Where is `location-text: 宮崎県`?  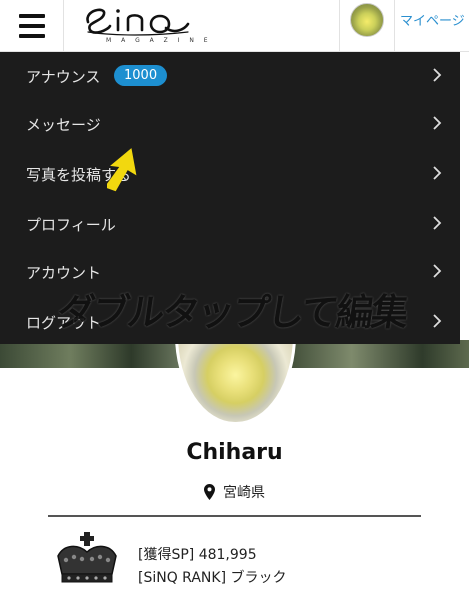
location-text: 宮崎県 is located at coordinates (244, 493).